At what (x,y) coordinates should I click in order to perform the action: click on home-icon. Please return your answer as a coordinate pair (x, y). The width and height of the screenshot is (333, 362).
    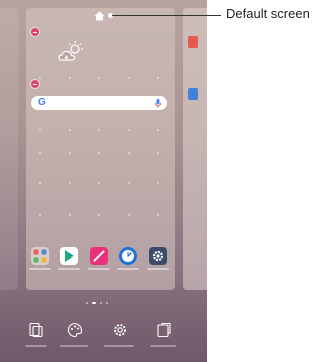
    Looking at the image, I should click on (99, 16).